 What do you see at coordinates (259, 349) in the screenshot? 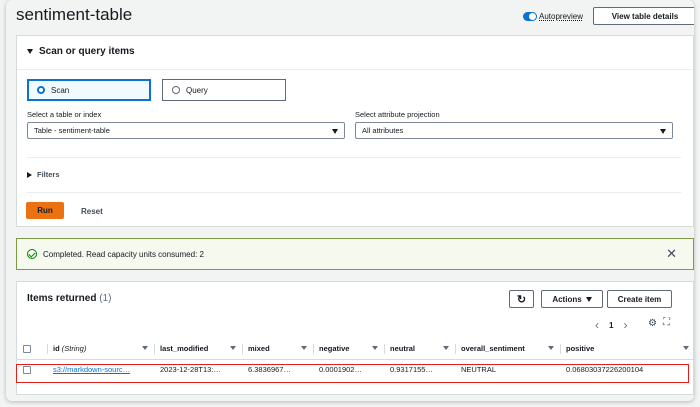
I see `column-name: mixed` at bounding box center [259, 349].